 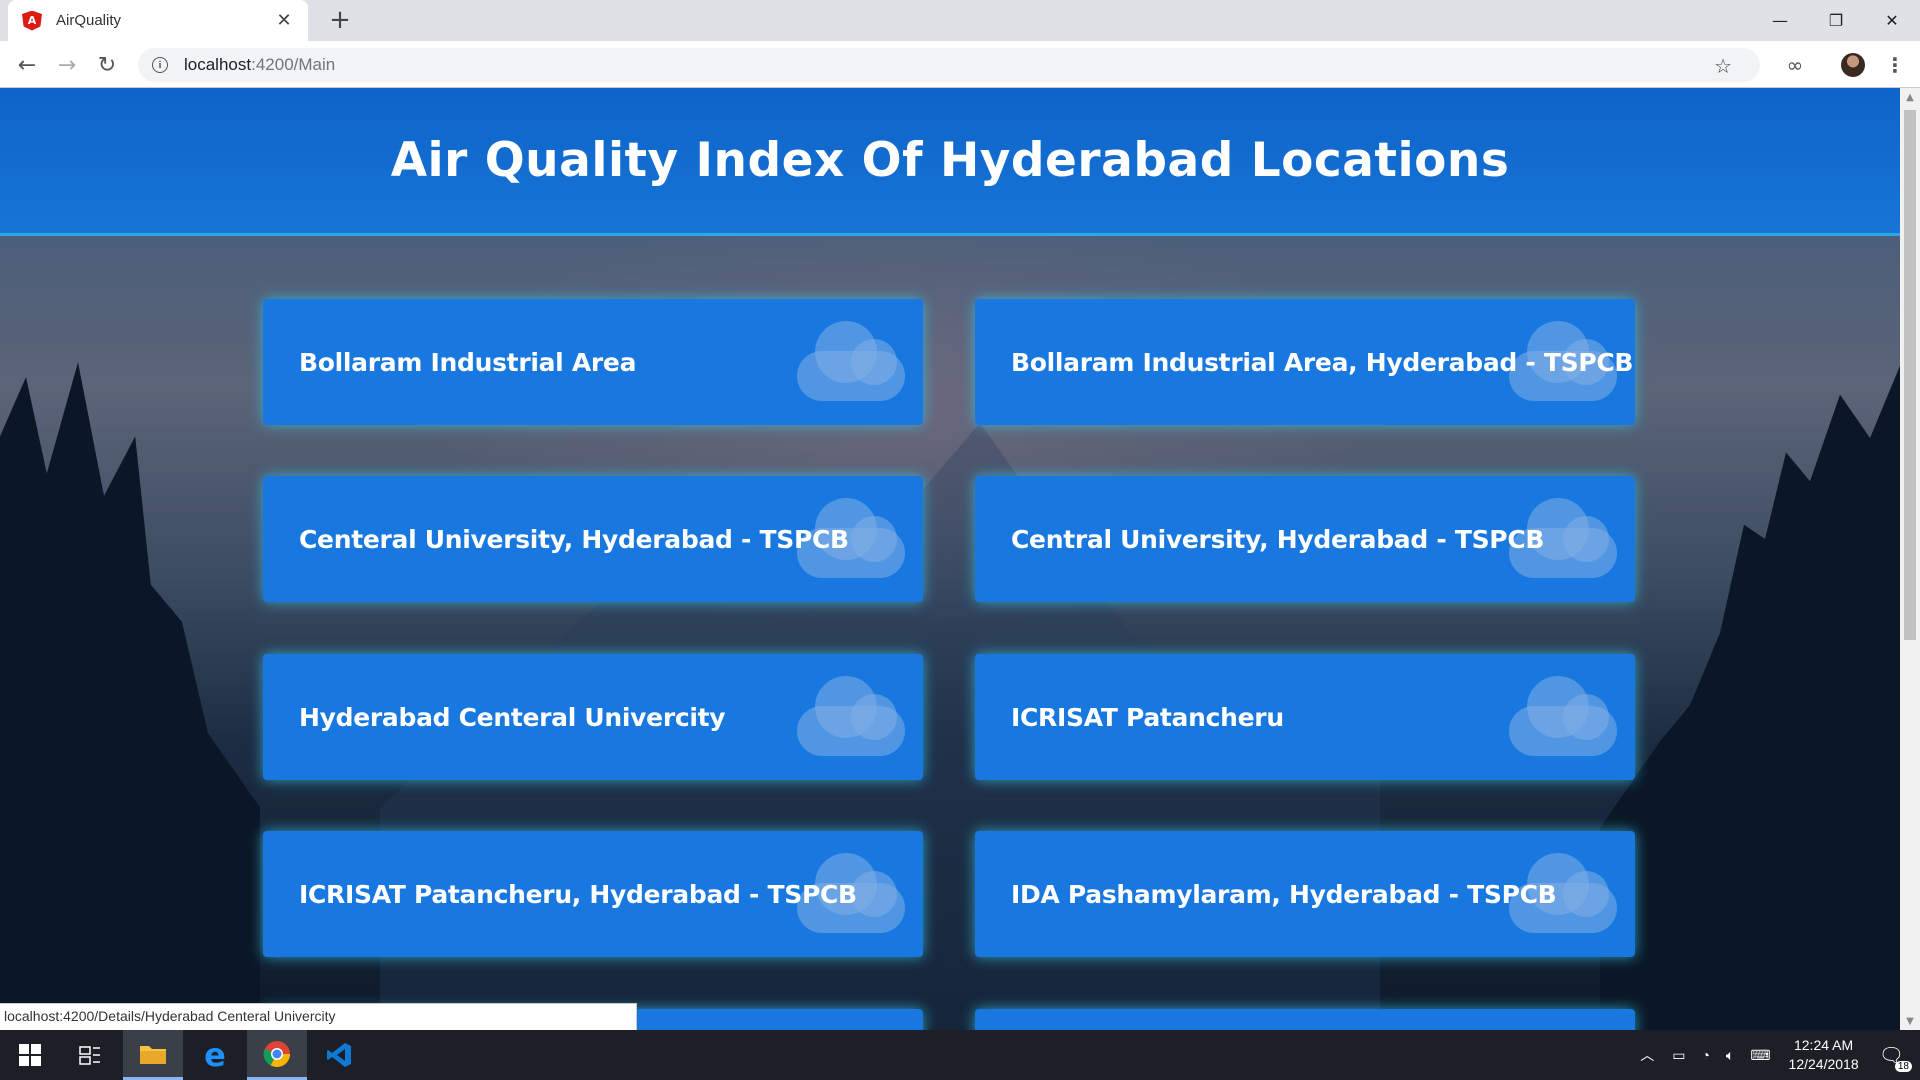 What do you see at coordinates (1147, 717) in the screenshot?
I see `location-label: ICRISAT Patancheru` at bounding box center [1147, 717].